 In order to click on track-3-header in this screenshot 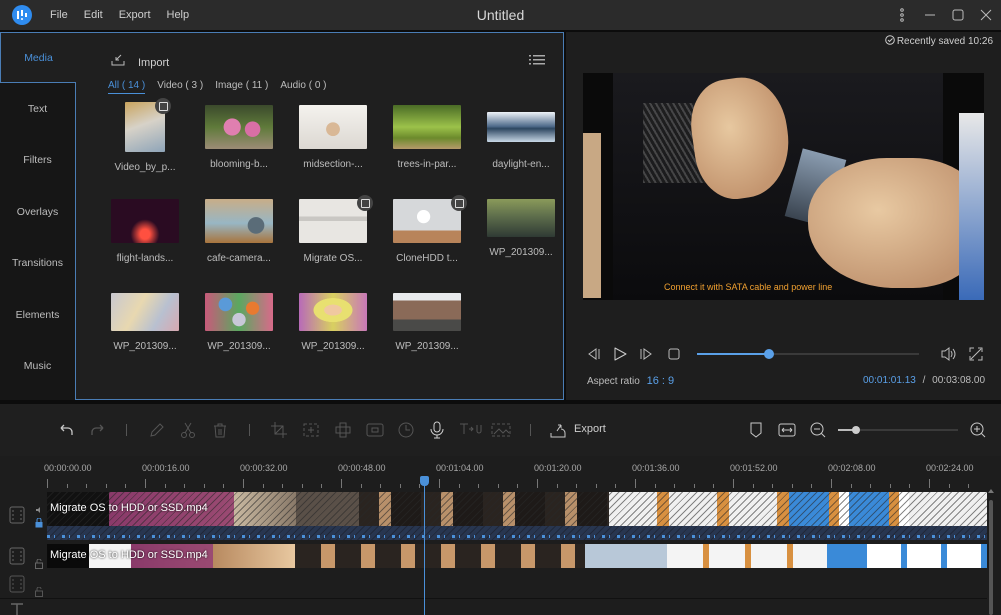, I will do `click(23, 584)`.